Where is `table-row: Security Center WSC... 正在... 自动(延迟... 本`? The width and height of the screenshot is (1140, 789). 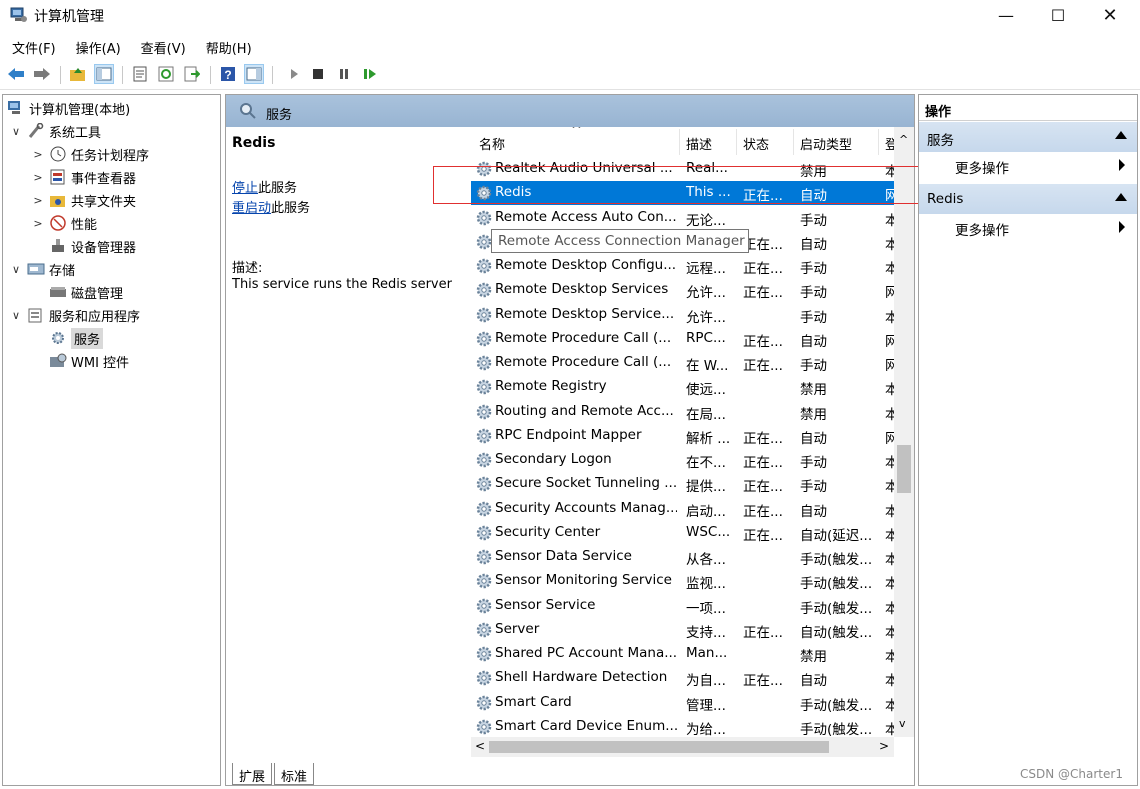 table-row: Security Center WSC... 正在... 自动(延迟... 本 is located at coordinates (692, 533).